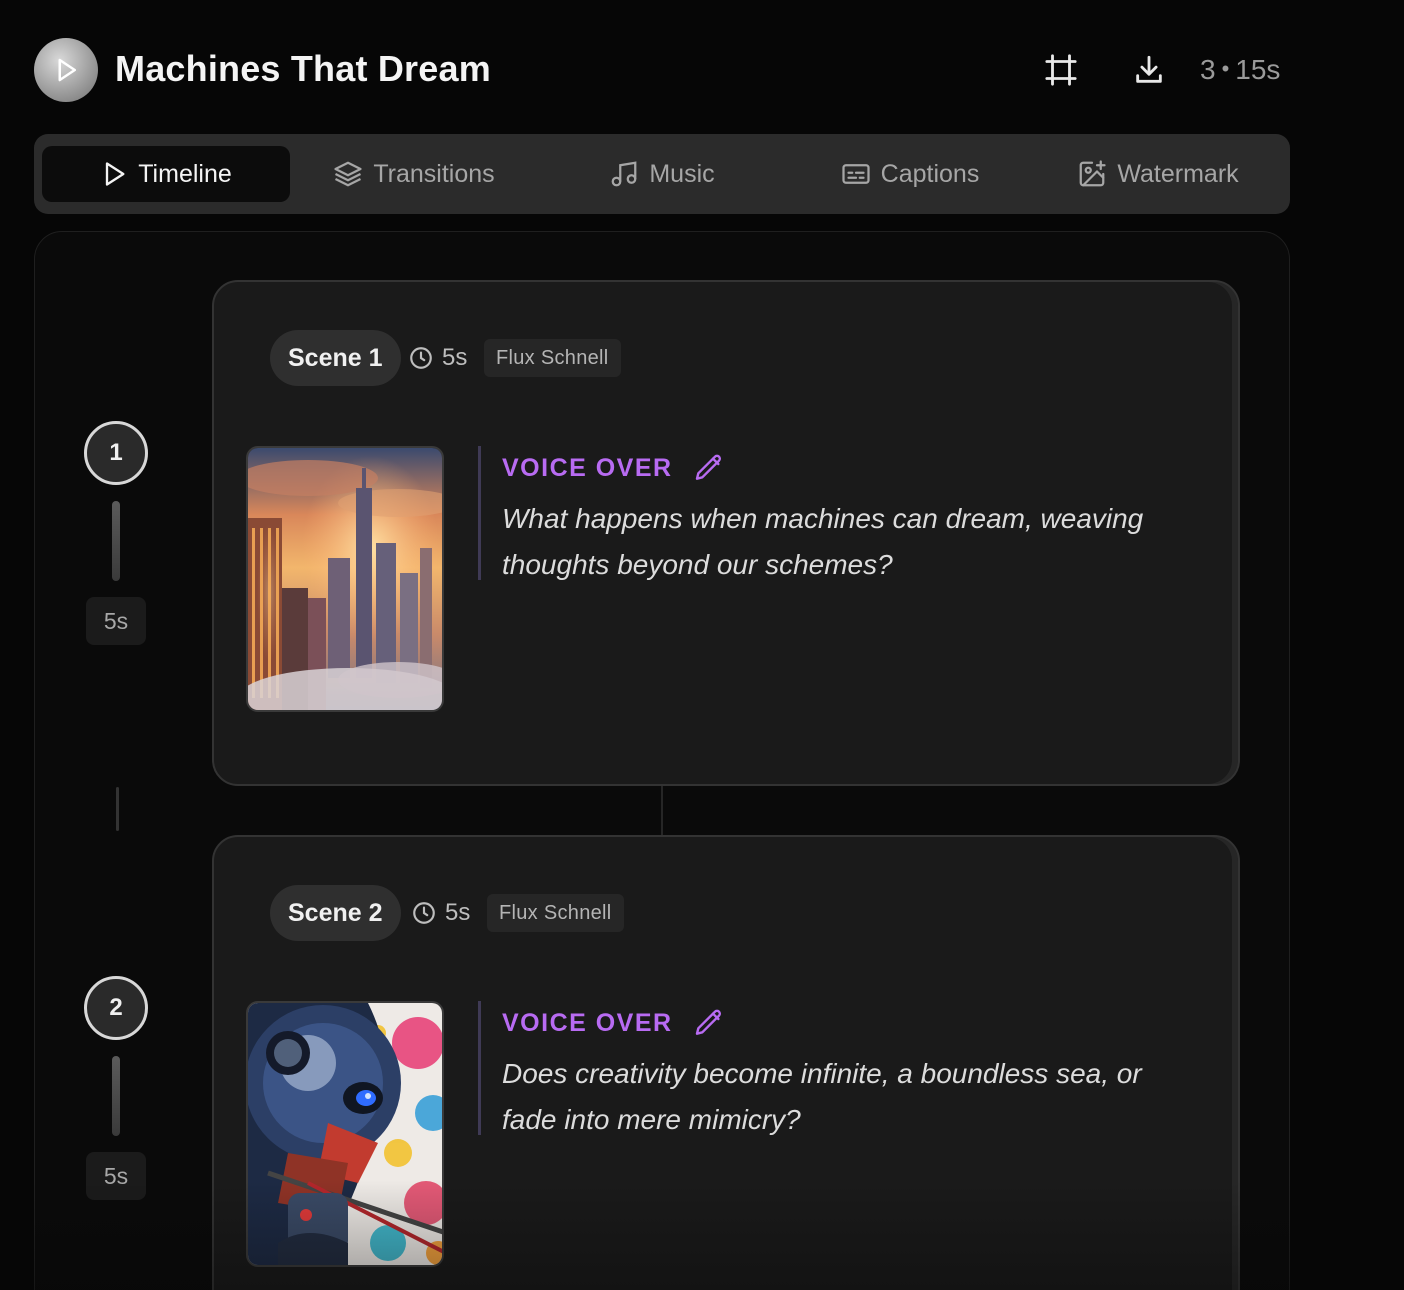 The image size is (1404, 1290). I want to click on tab-music: Music, so click(662, 174).